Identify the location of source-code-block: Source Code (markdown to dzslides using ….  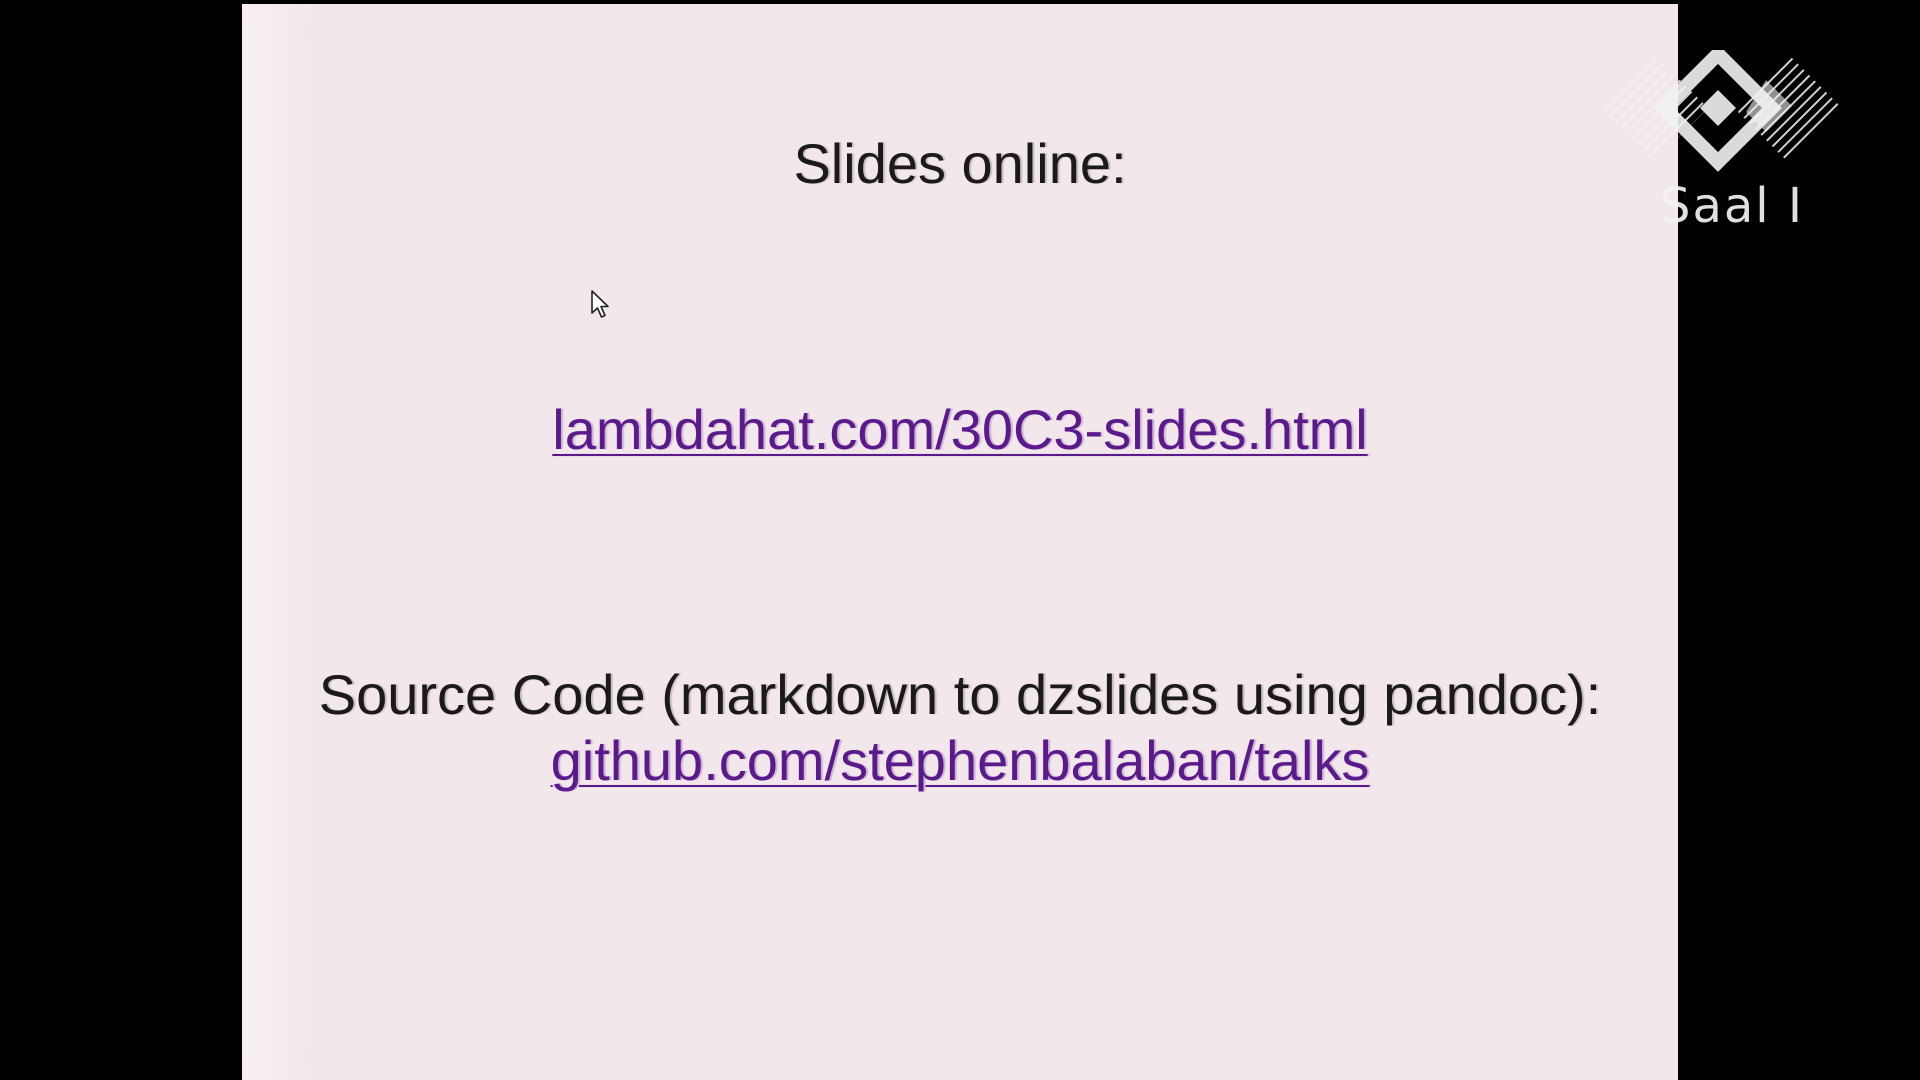
(960, 728).